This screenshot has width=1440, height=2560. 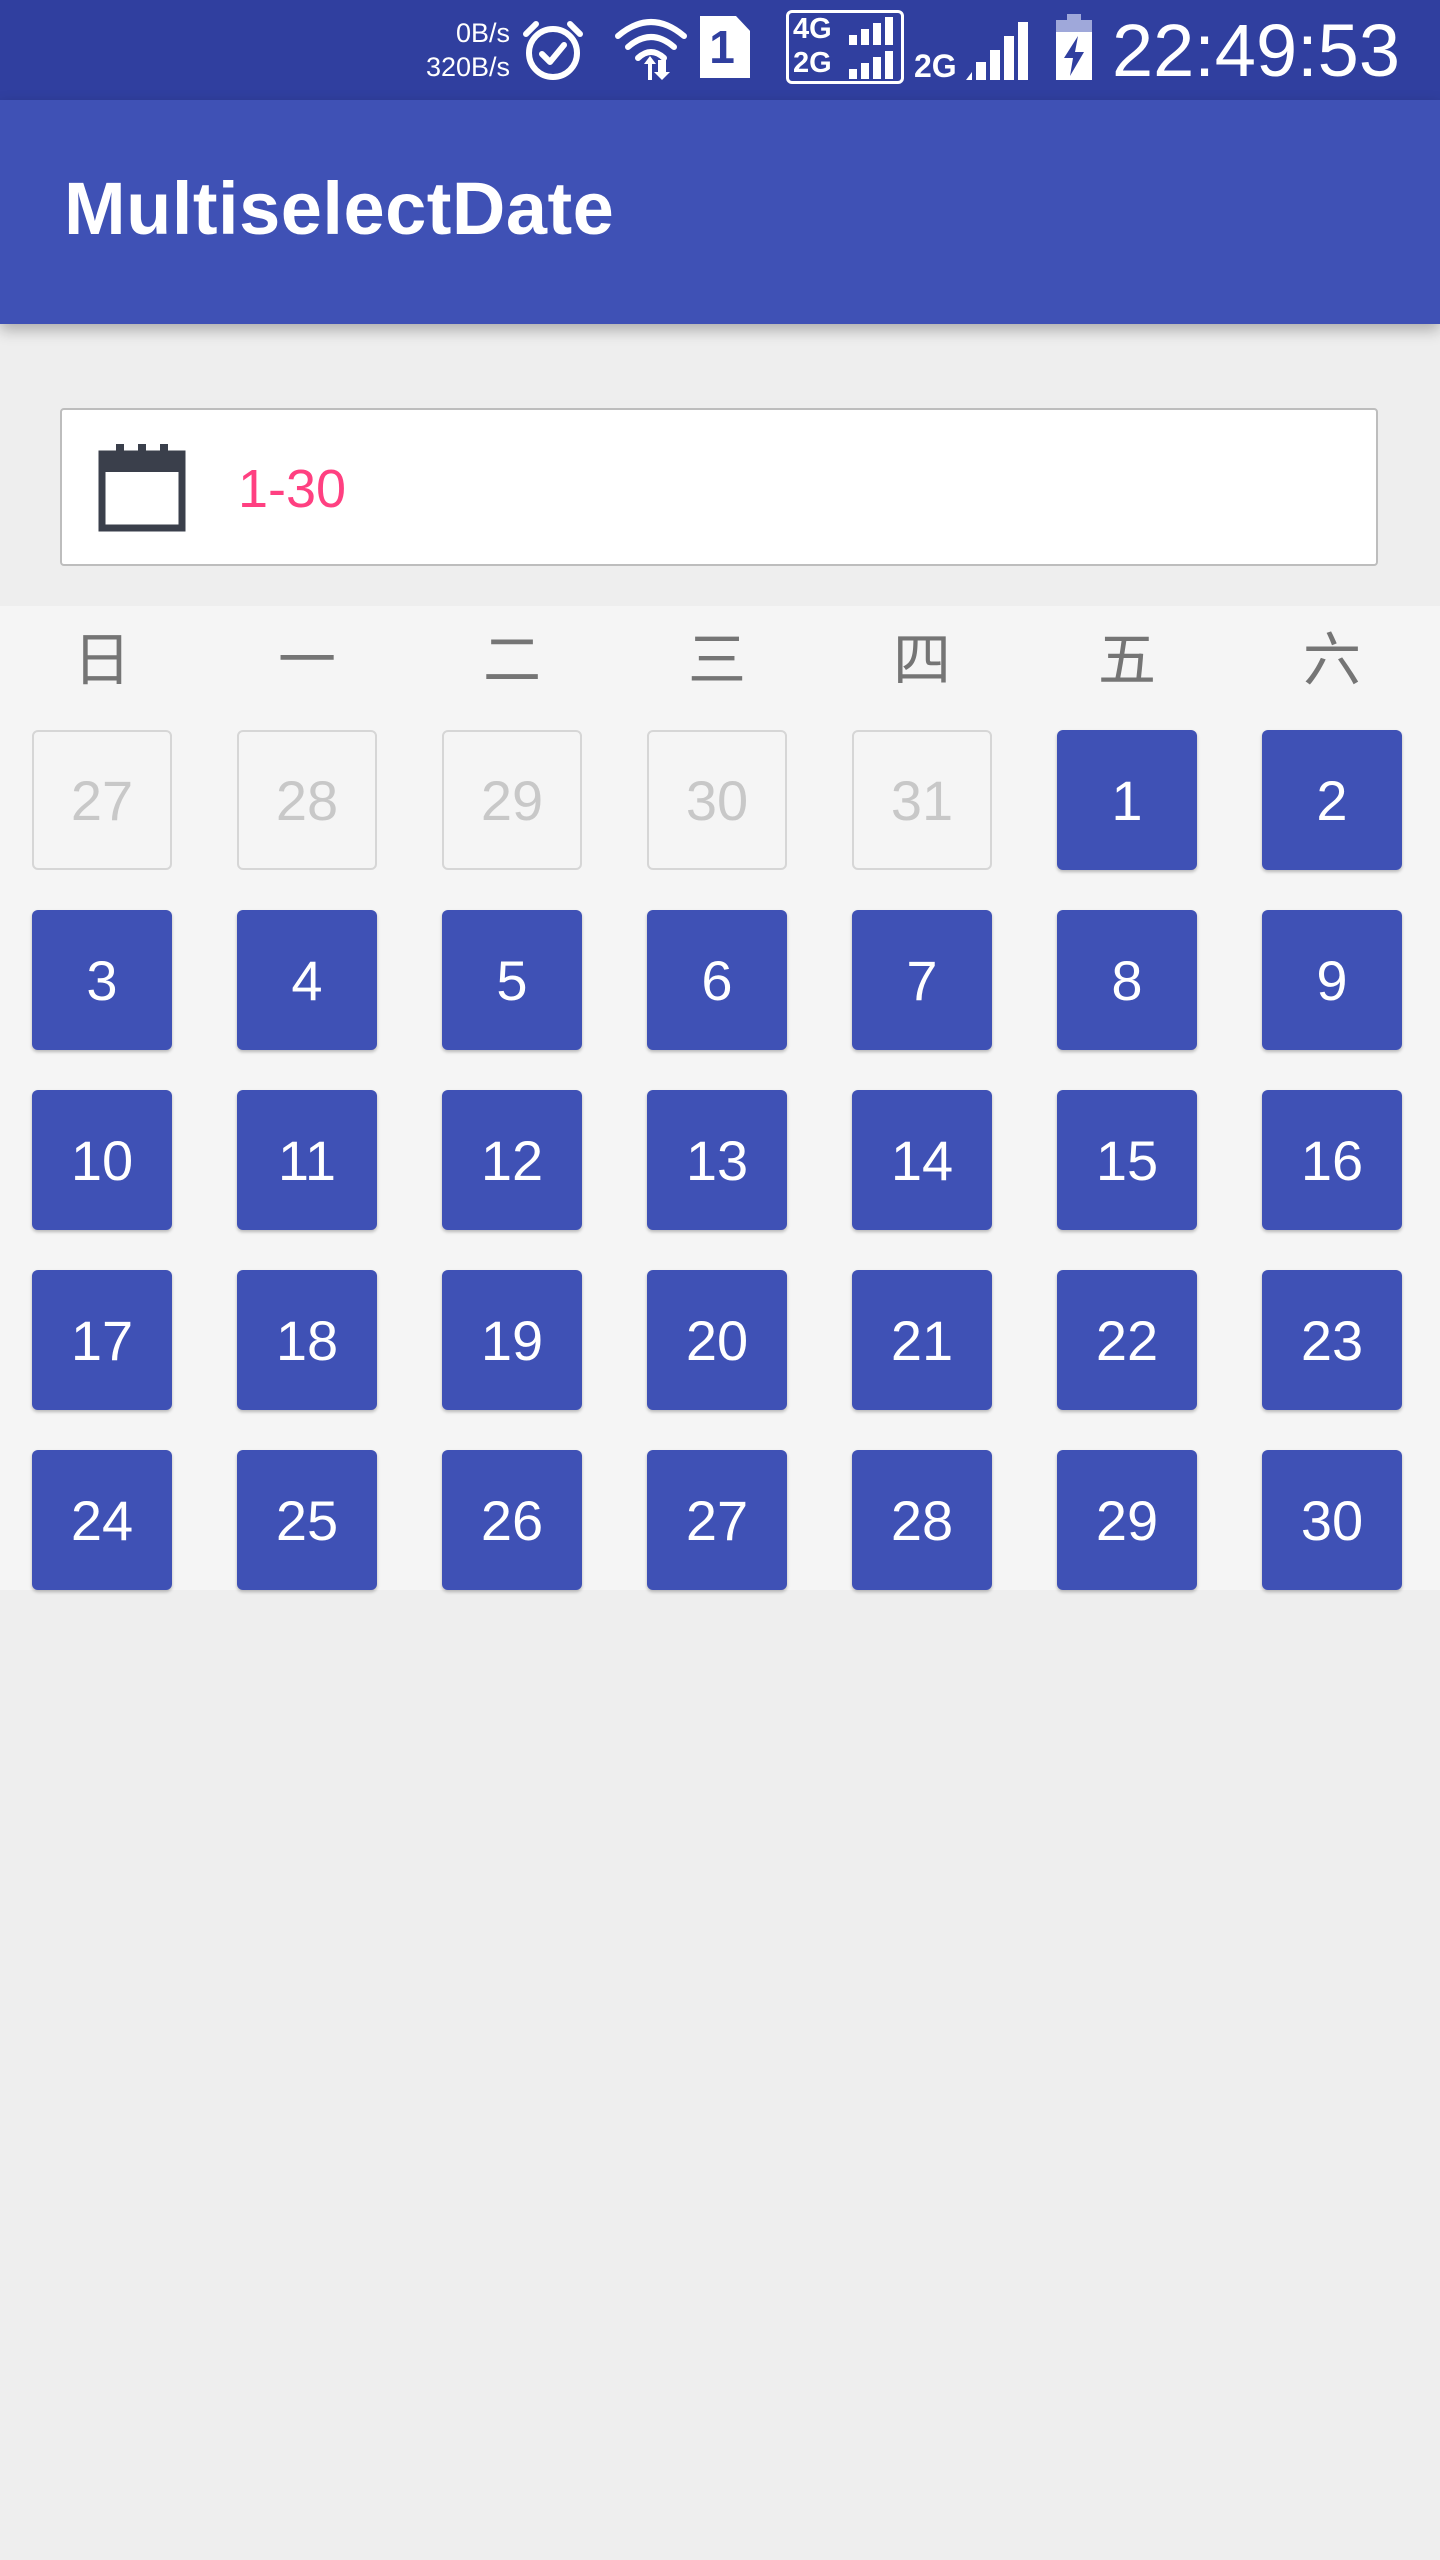 I want to click on day-cell: 9, so click(x=1332, y=980).